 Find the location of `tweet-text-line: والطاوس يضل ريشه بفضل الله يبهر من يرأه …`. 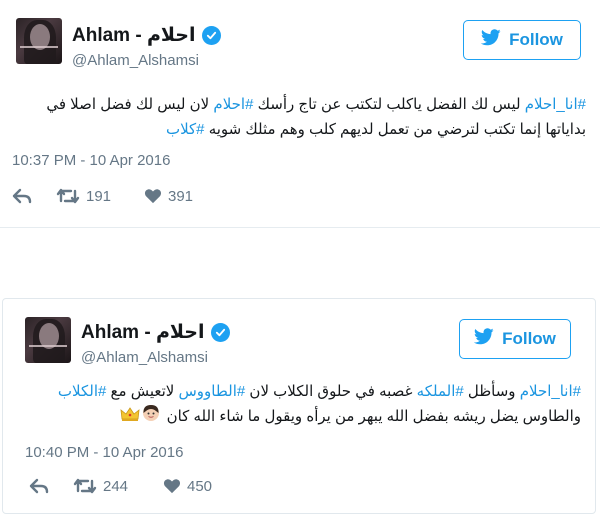

tweet-text-line: والطاوس يضل ريشه بفضل الله يبهر من يرأه … is located at coordinates (296, 417).